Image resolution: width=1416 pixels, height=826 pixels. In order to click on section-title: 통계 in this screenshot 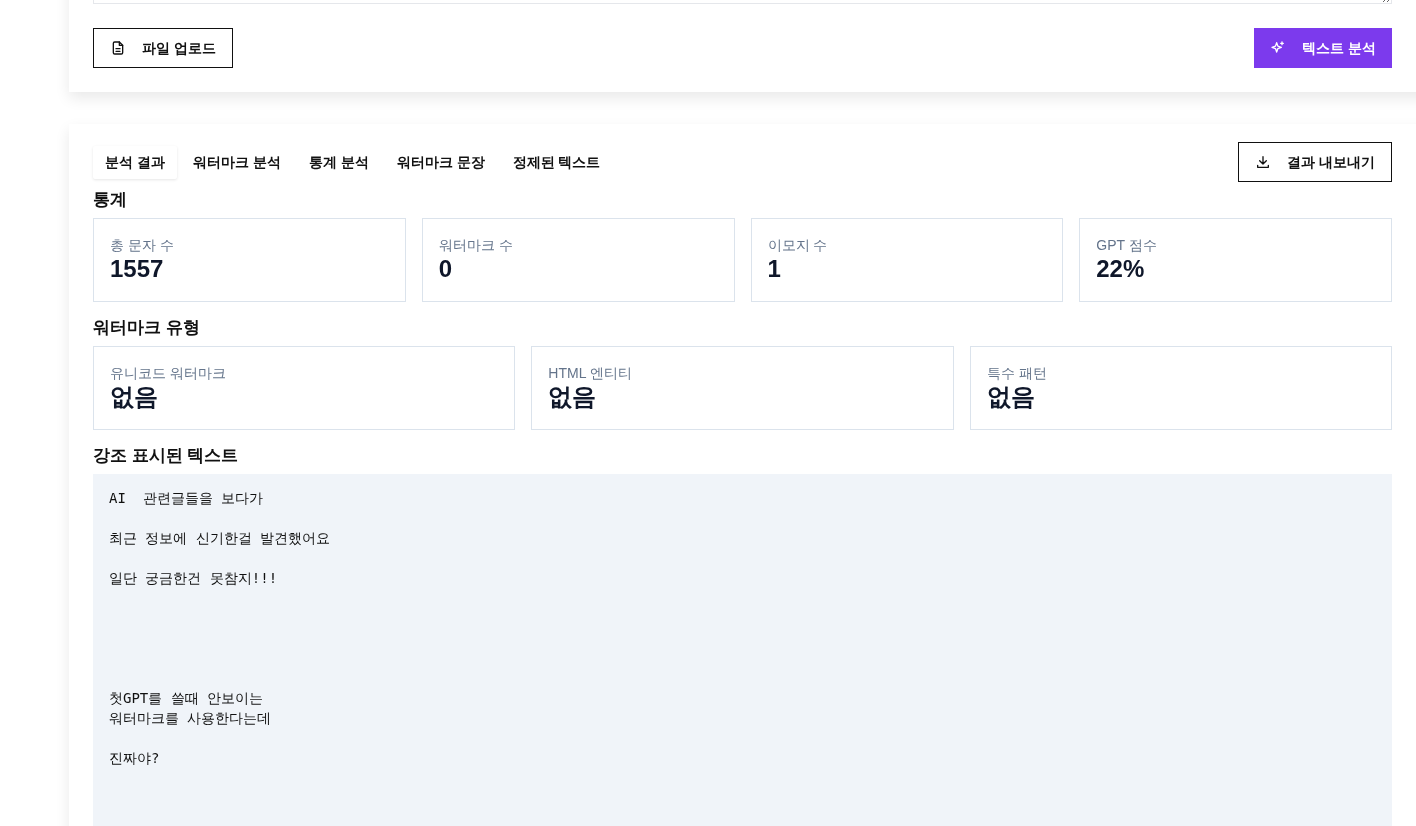, I will do `click(110, 200)`.